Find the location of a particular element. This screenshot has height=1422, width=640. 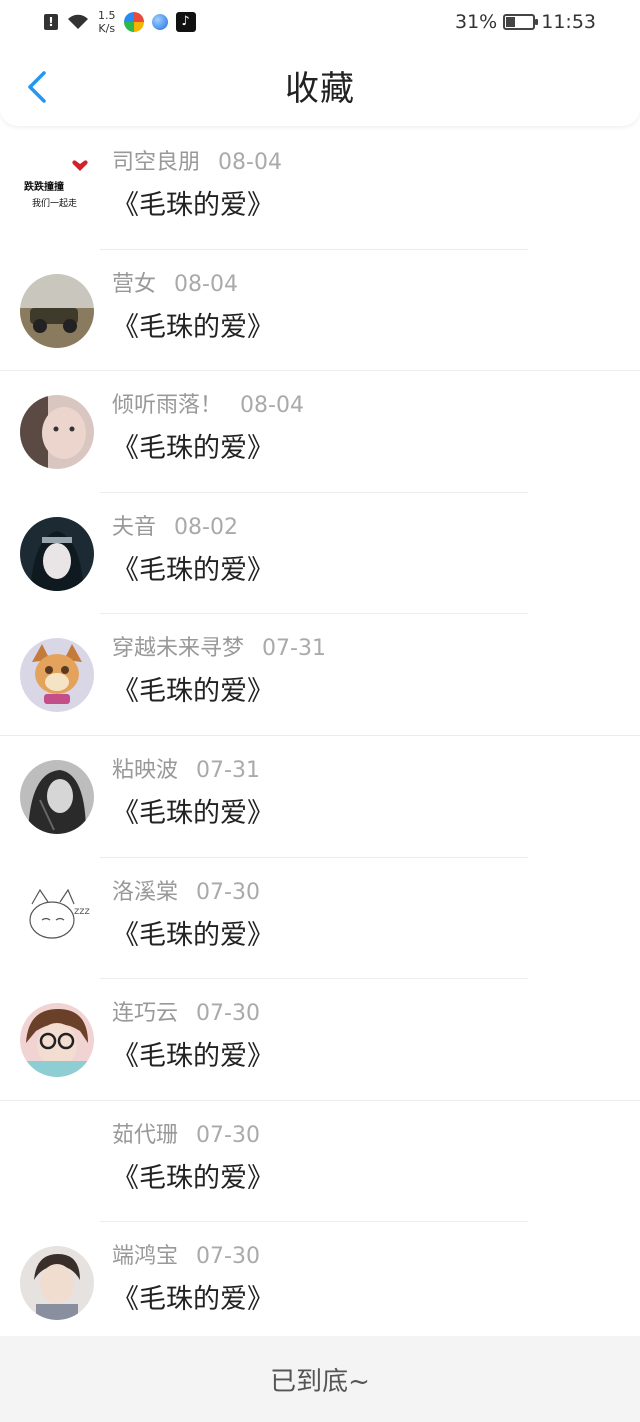

list-item: 连巧云 07-30 《毛珠的爱》 is located at coordinates (320, 1040).